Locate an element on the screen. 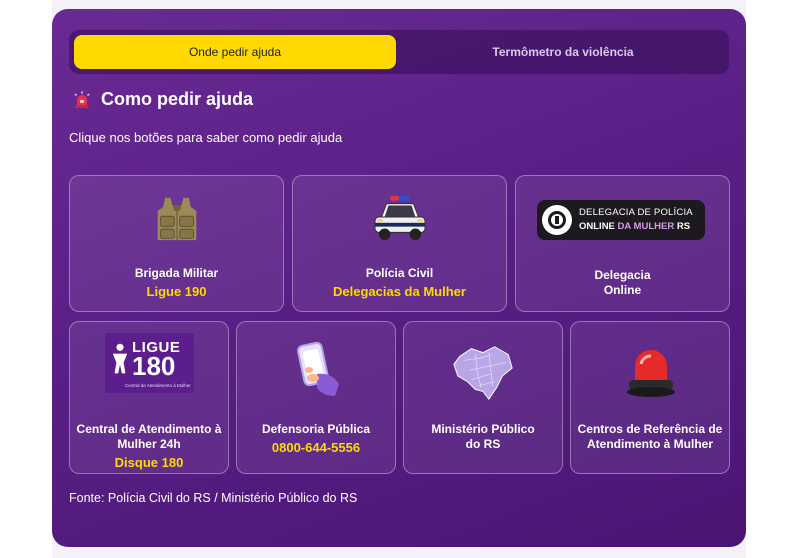 Image resolution: width=789 pixels, height=558 pixels. red-siren-icon is located at coordinates (651, 373).